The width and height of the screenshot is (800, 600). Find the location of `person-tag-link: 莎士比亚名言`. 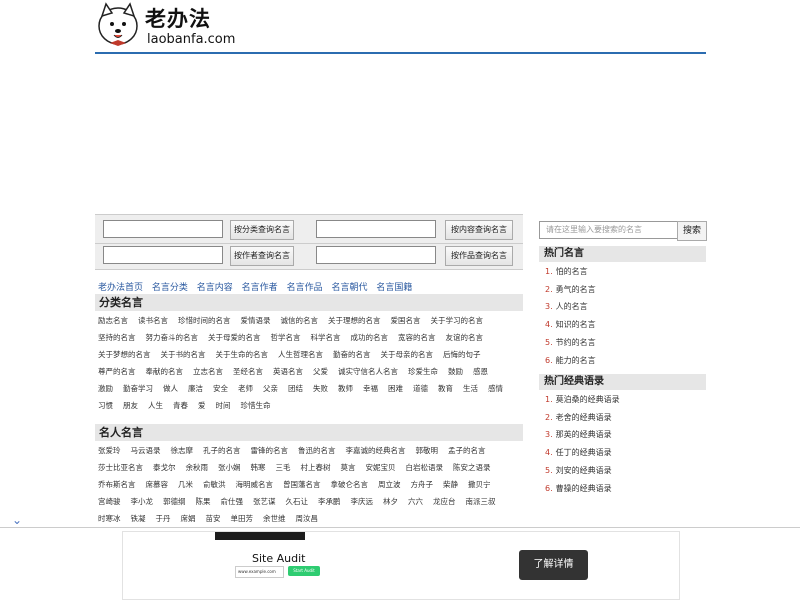

person-tag-link: 莎士比亚名言 is located at coordinates (120, 467).